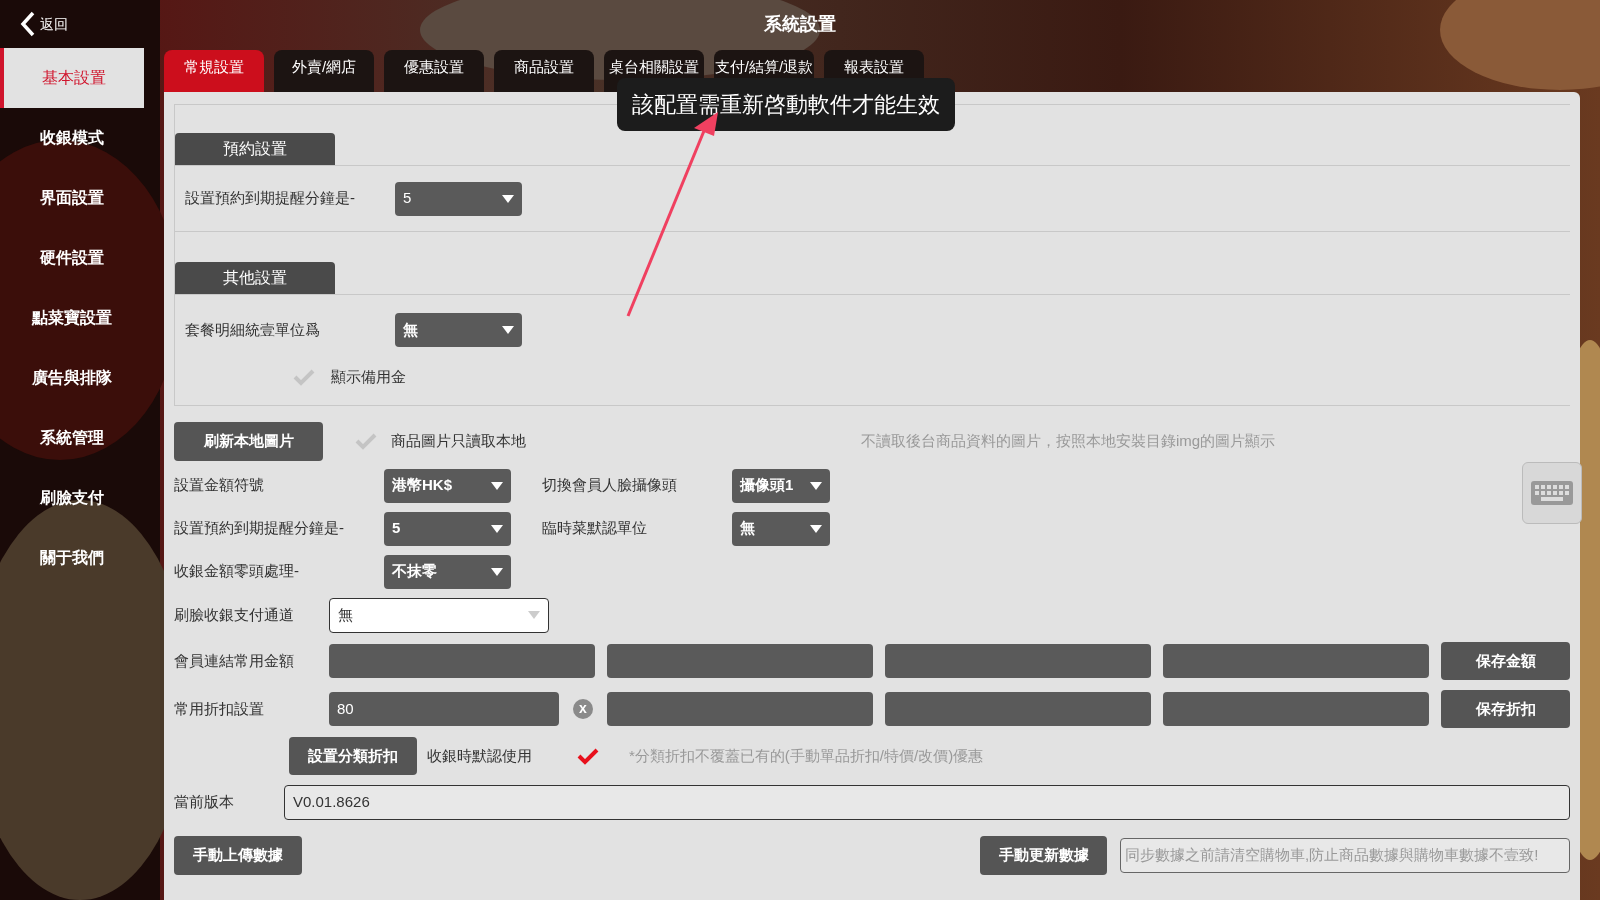 Image resolution: width=1600 pixels, height=900 pixels. Describe the element at coordinates (72, 138) in the screenshot. I see `sidebar-item: 收銀模式` at that location.